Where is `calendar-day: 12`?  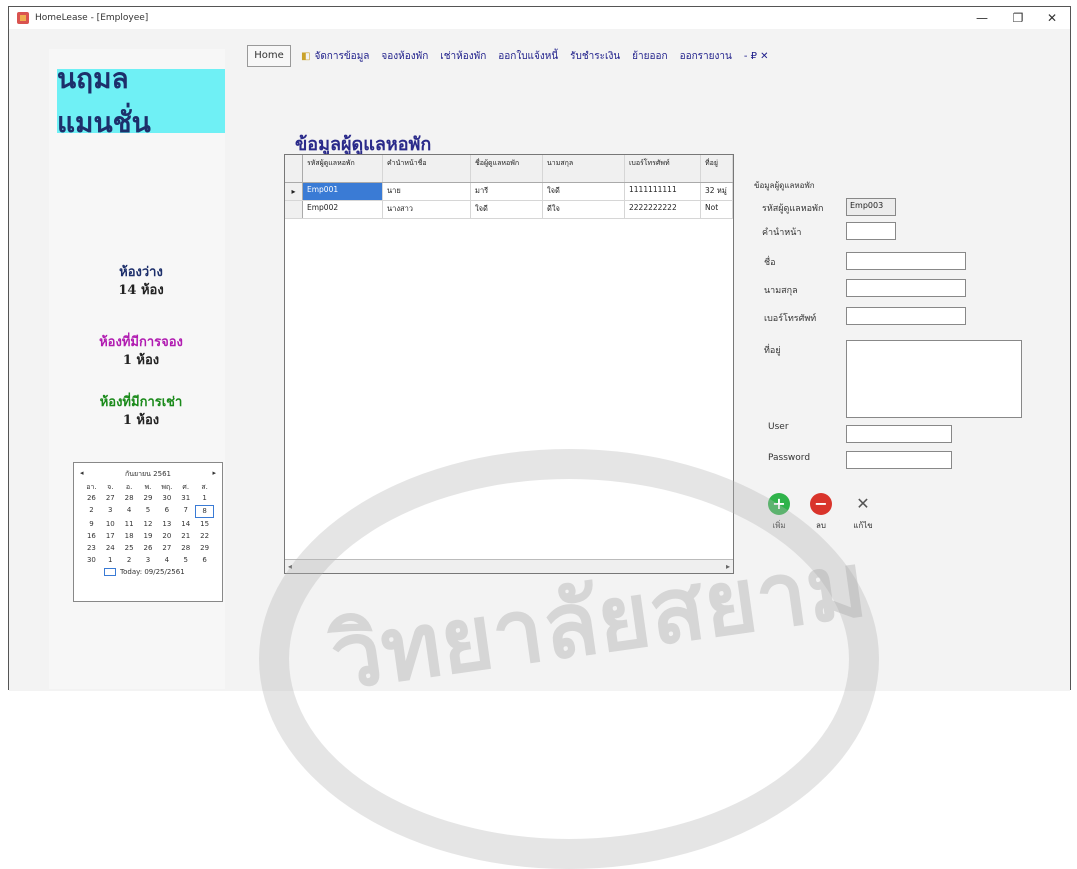 calendar-day: 12 is located at coordinates (148, 524).